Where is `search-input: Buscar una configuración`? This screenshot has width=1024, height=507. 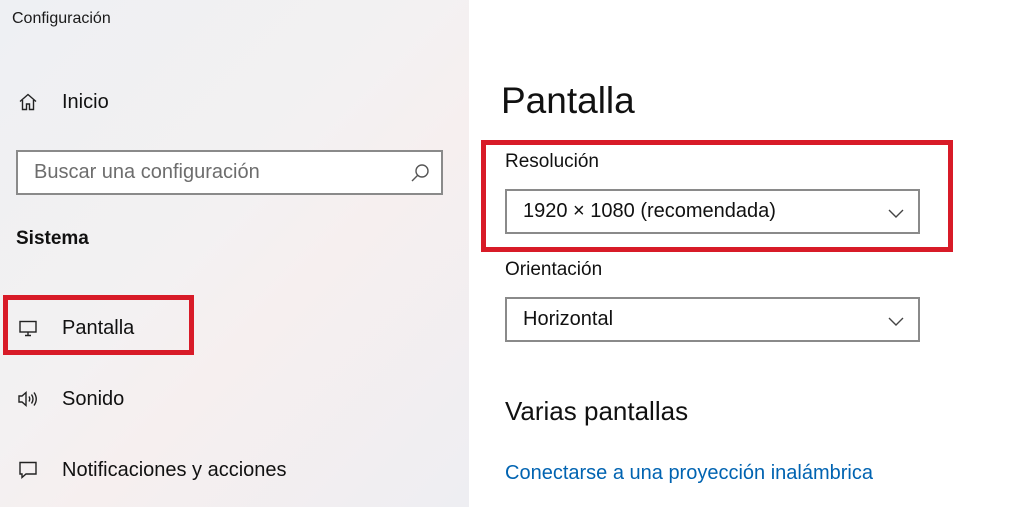
search-input: Buscar una configuración is located at coordinates (229, 172).